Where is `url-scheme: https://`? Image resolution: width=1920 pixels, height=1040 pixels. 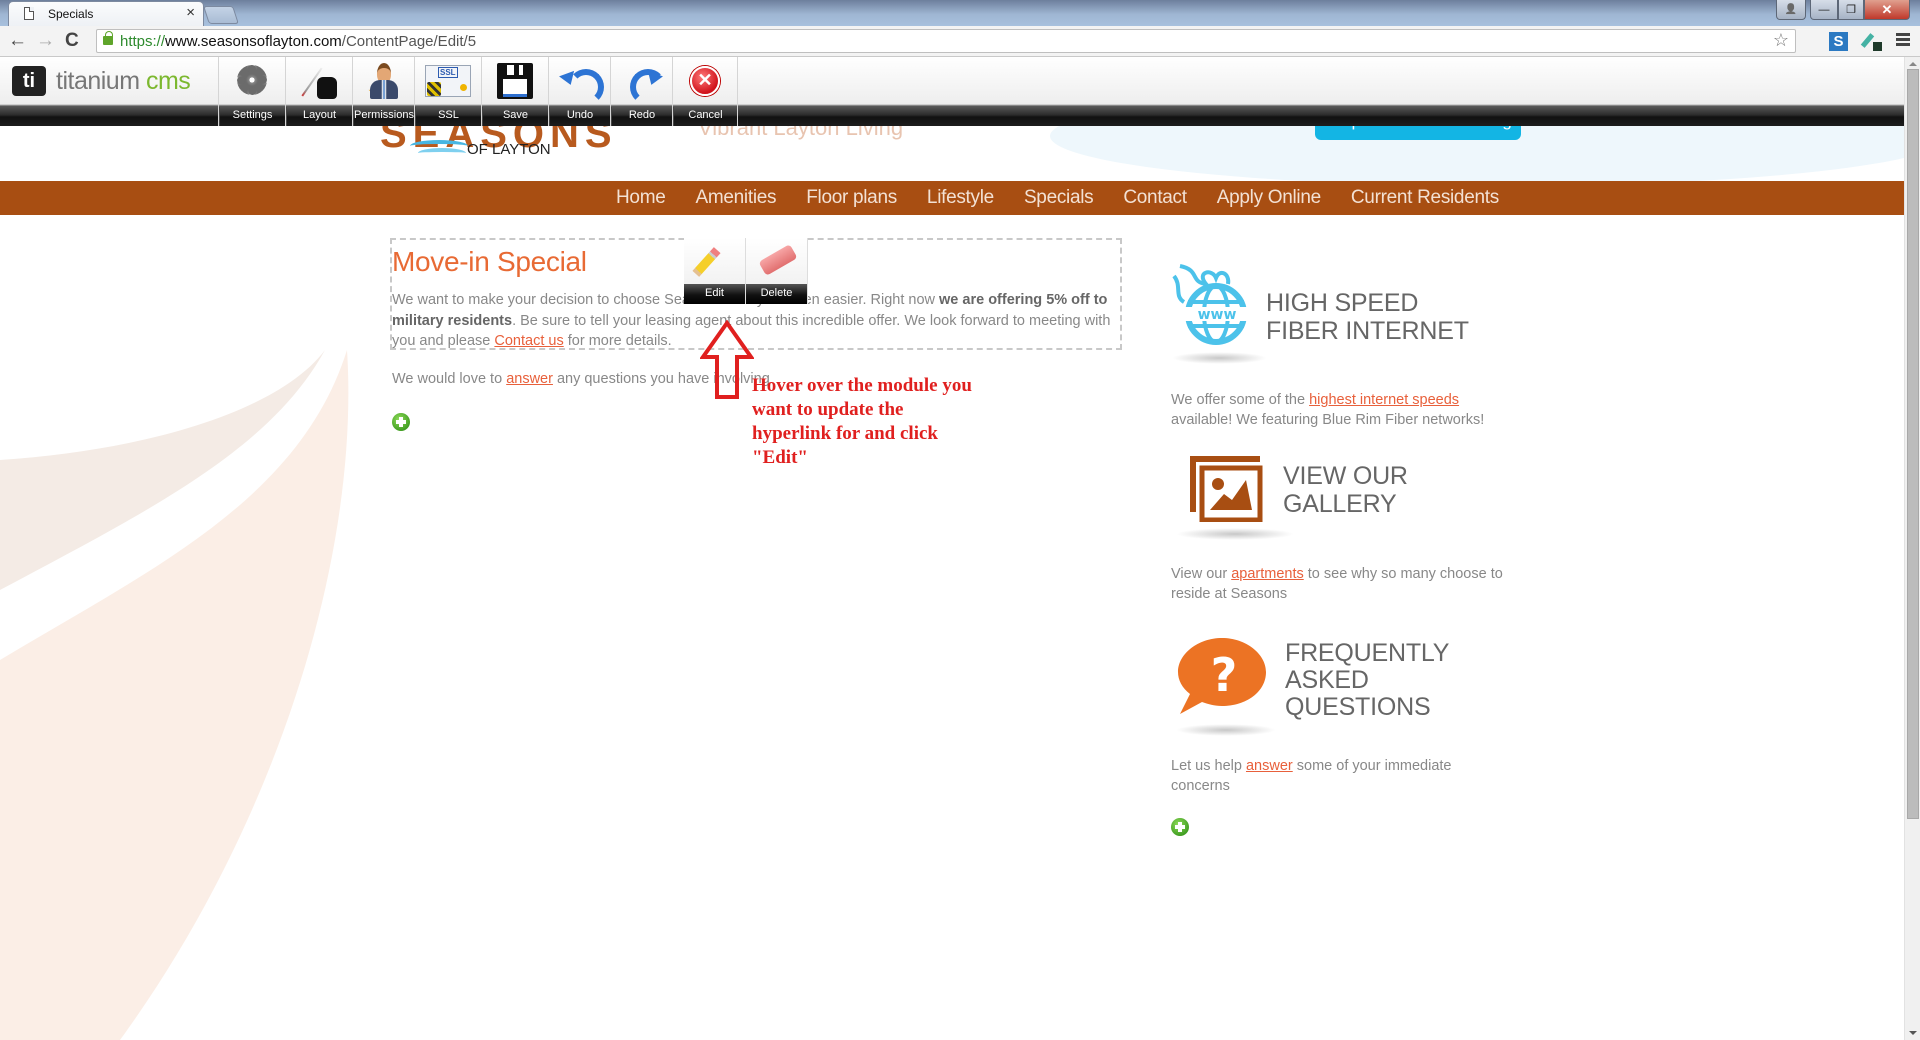
url-scheme: https:// is located at coordinates (143, 41).